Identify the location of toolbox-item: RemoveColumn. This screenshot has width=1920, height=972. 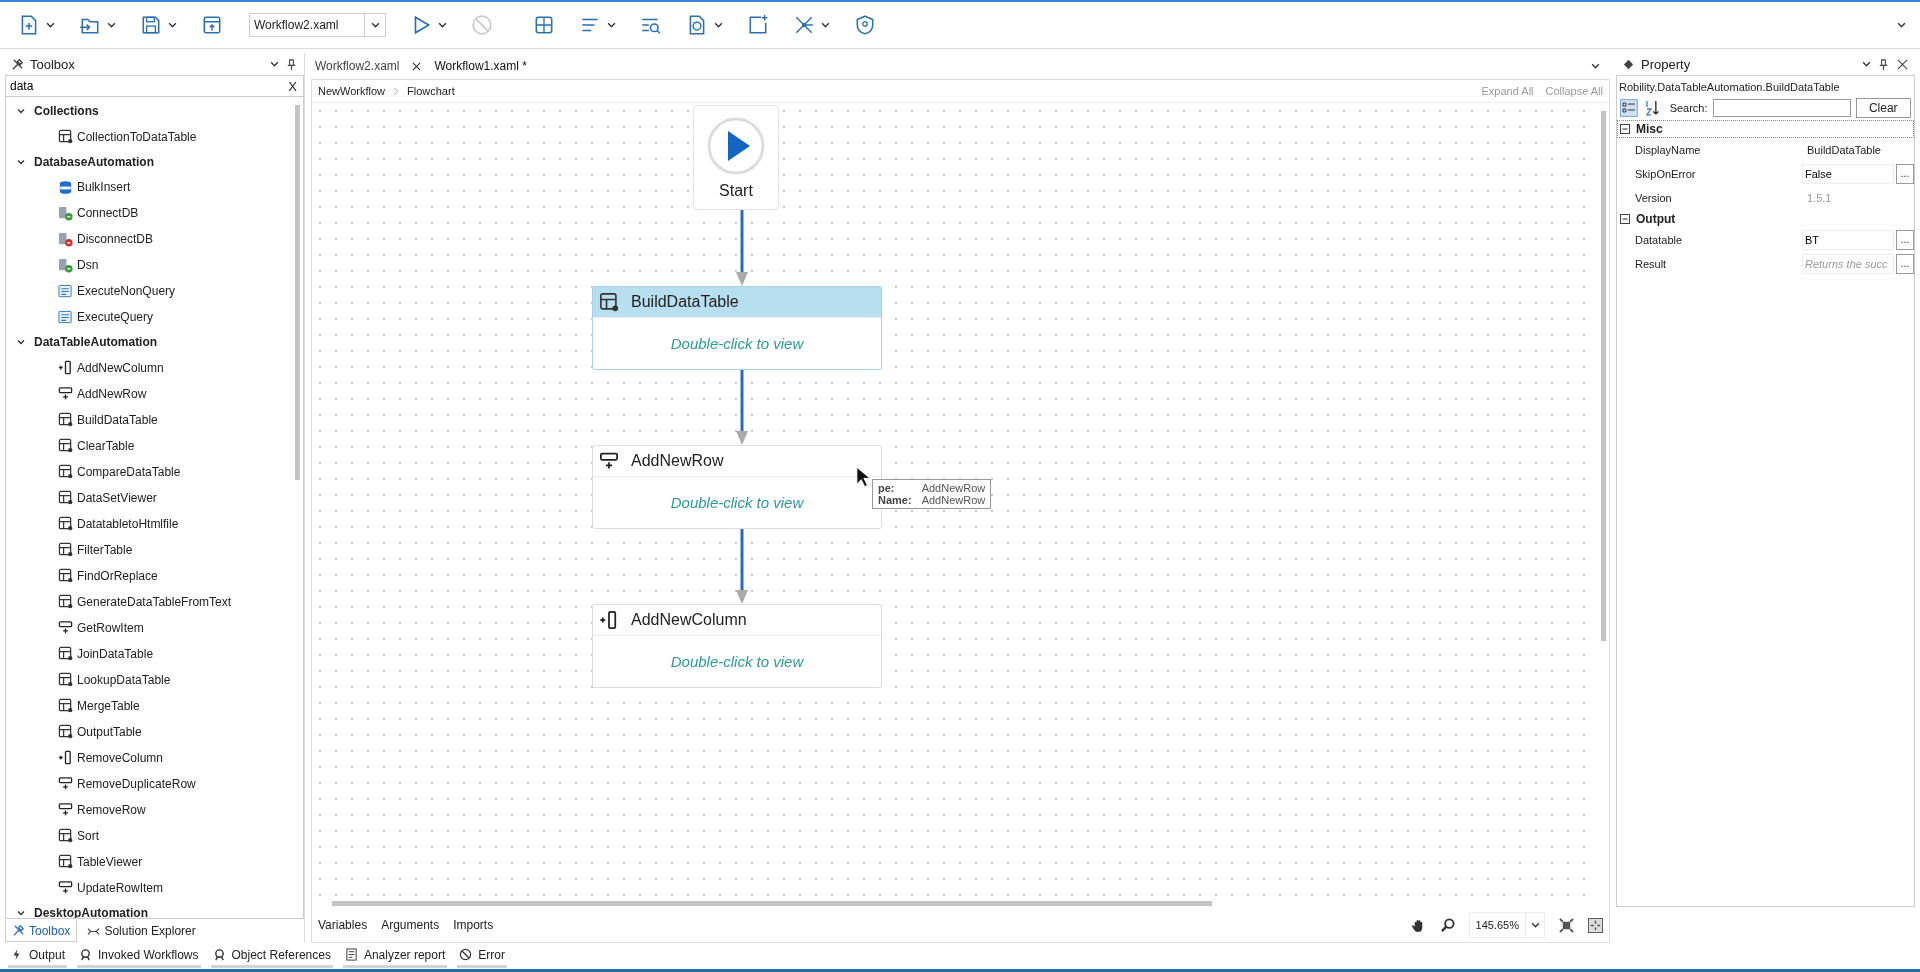
(120, 757).